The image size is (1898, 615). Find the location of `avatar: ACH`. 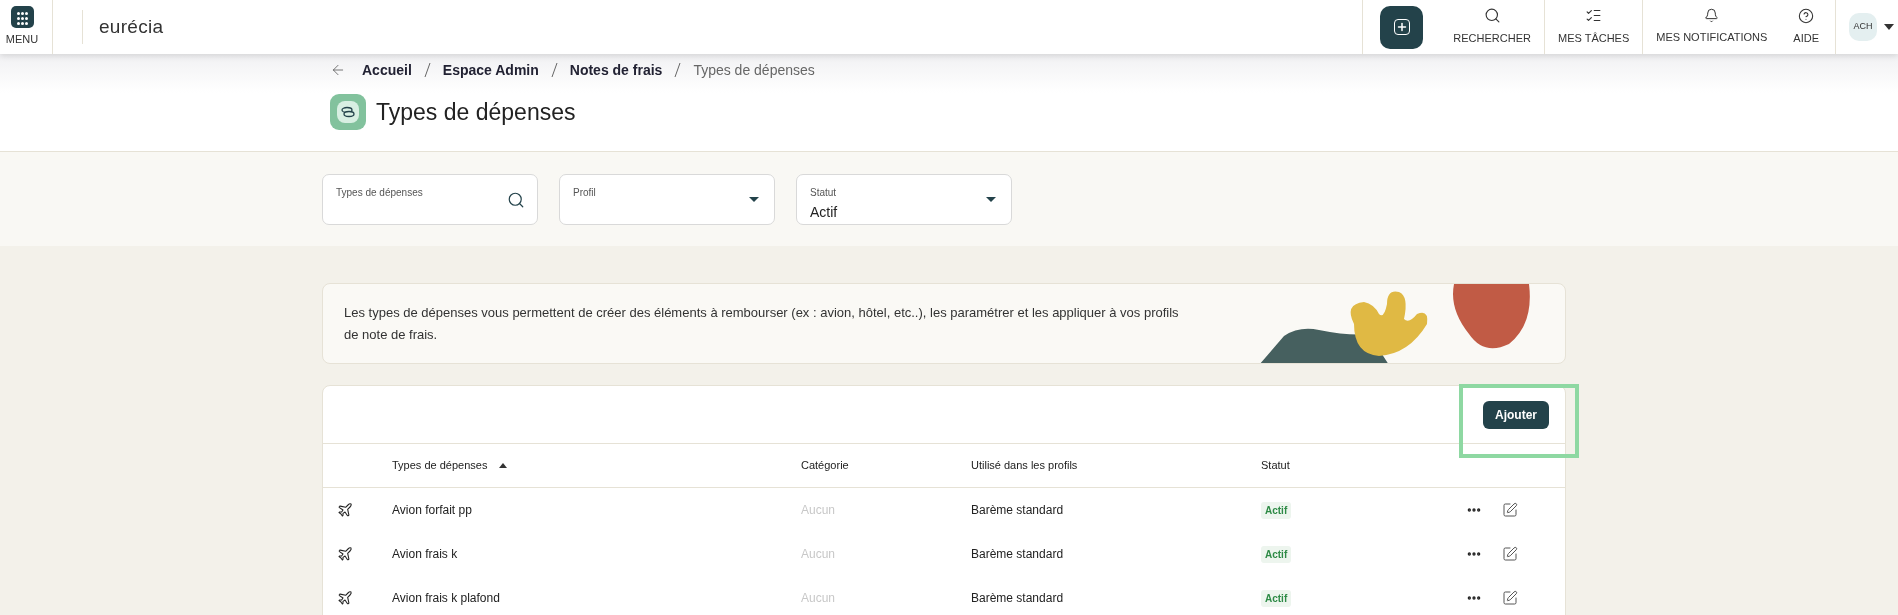

avatar: ACH is located at coordinates (1863, 27).